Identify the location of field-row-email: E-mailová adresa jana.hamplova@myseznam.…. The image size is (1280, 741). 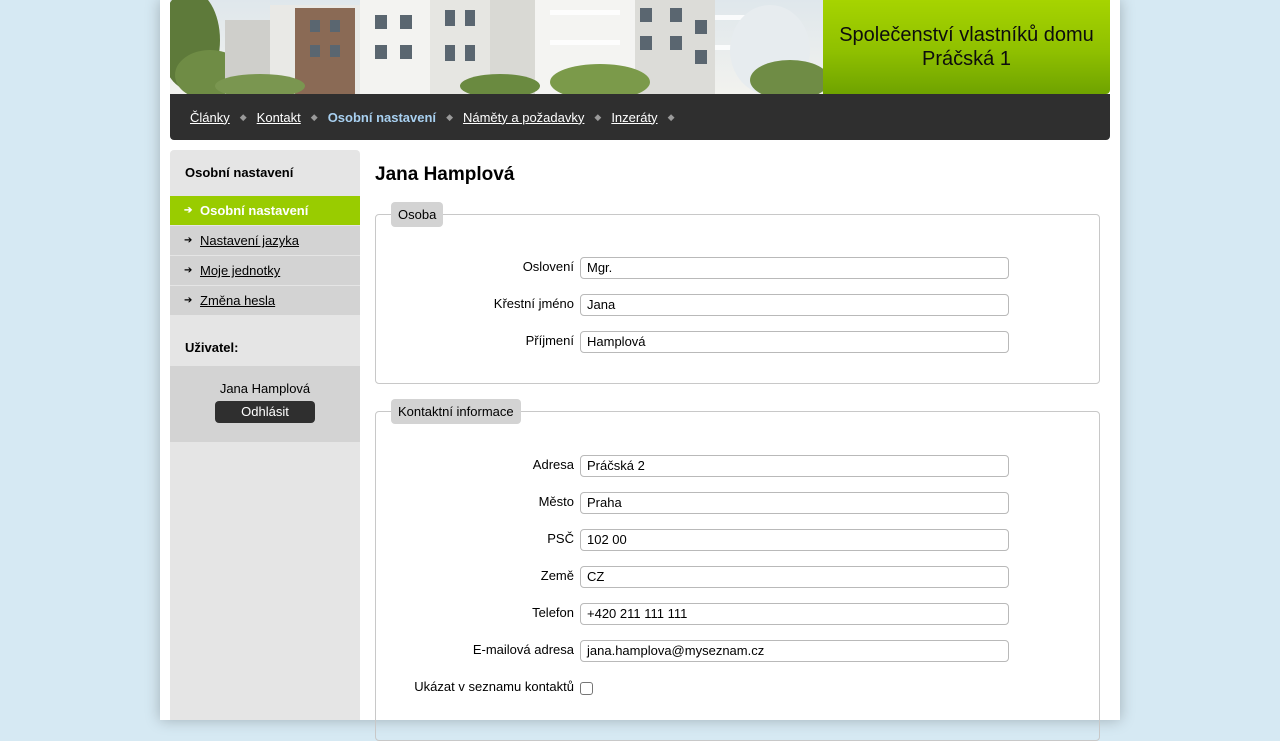
(738, 651).